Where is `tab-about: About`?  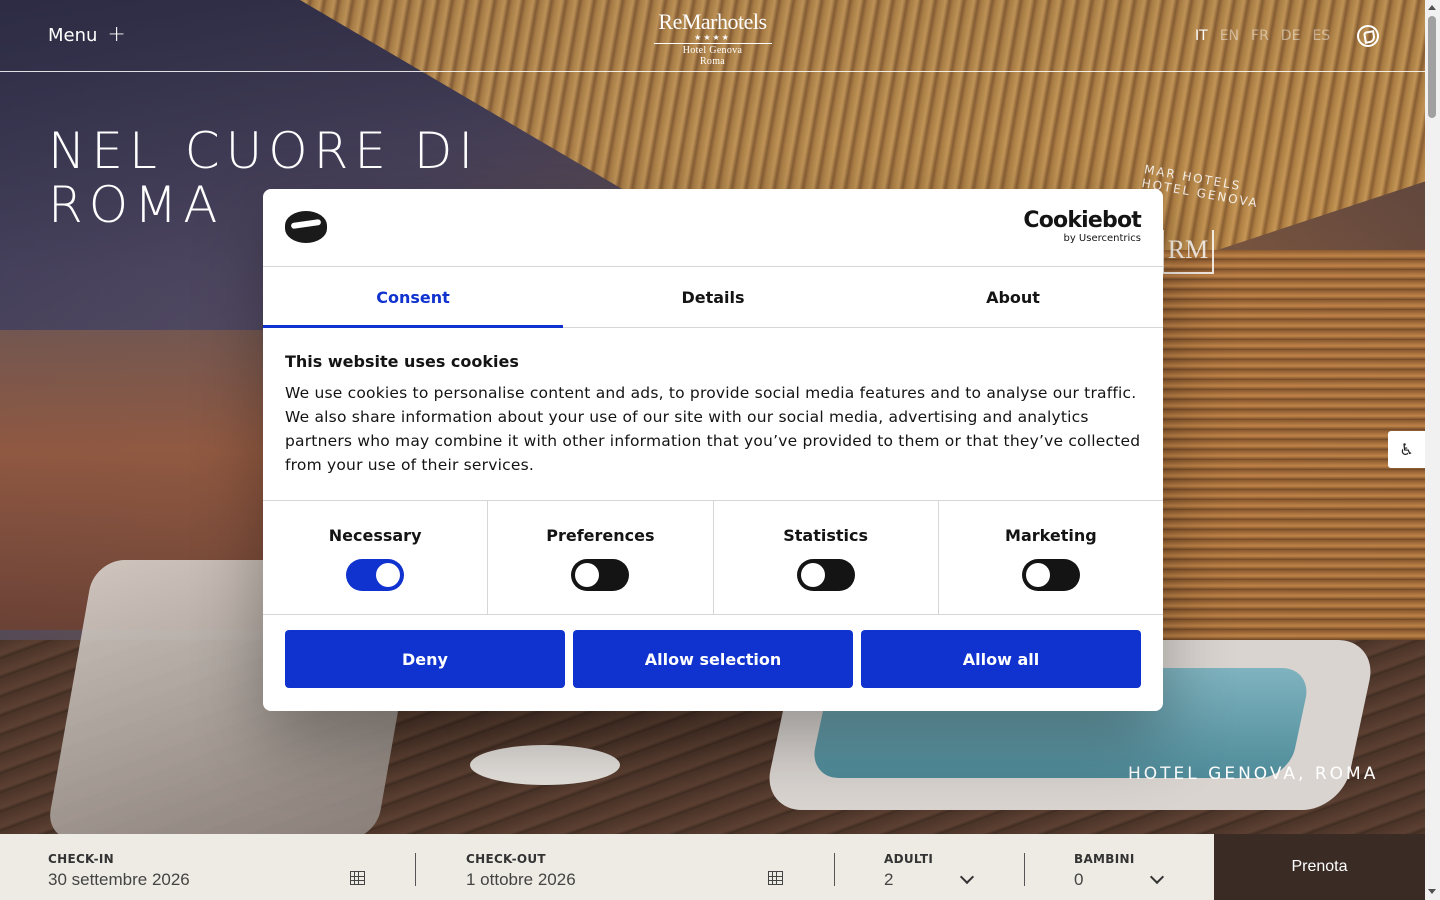 tab-about: About is located at coordinates (1013, 297).